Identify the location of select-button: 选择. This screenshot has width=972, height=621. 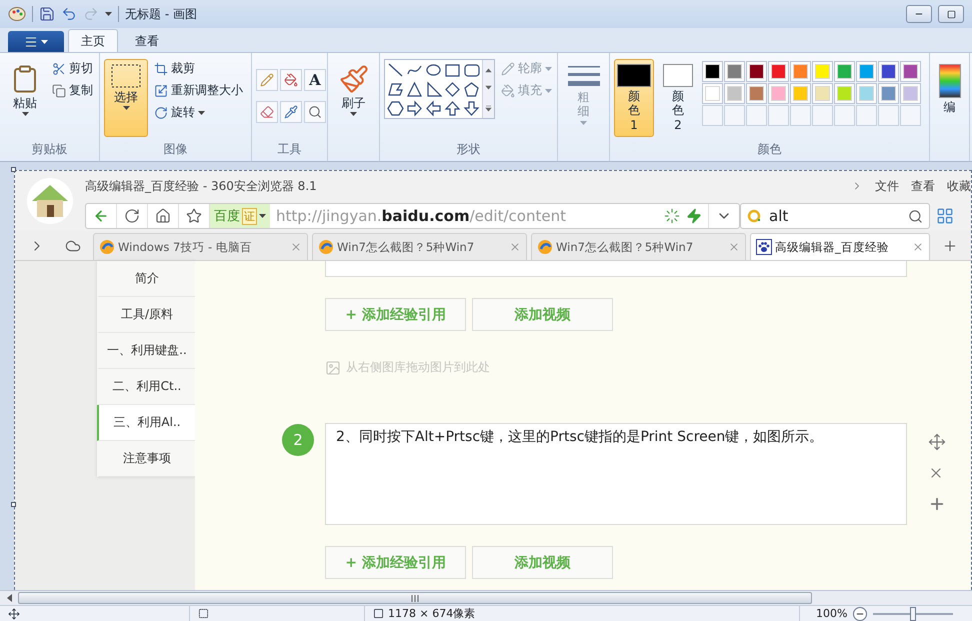
(126, 98).